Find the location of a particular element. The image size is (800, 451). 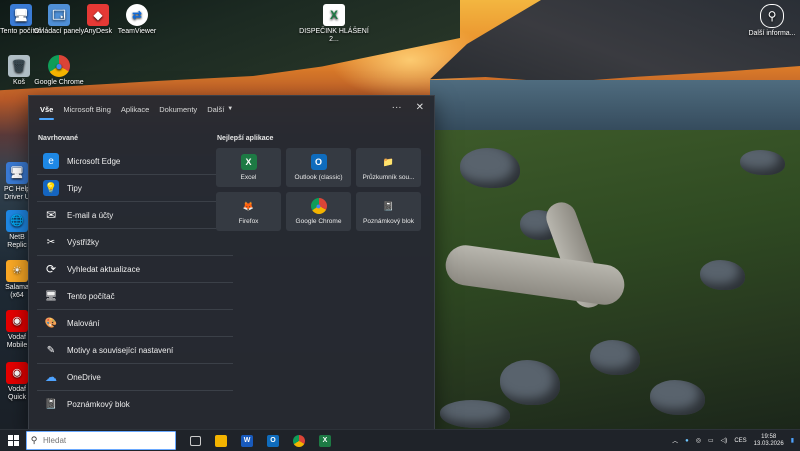

chevron-up-icon: ︿ is located at coordinates (675, 440).